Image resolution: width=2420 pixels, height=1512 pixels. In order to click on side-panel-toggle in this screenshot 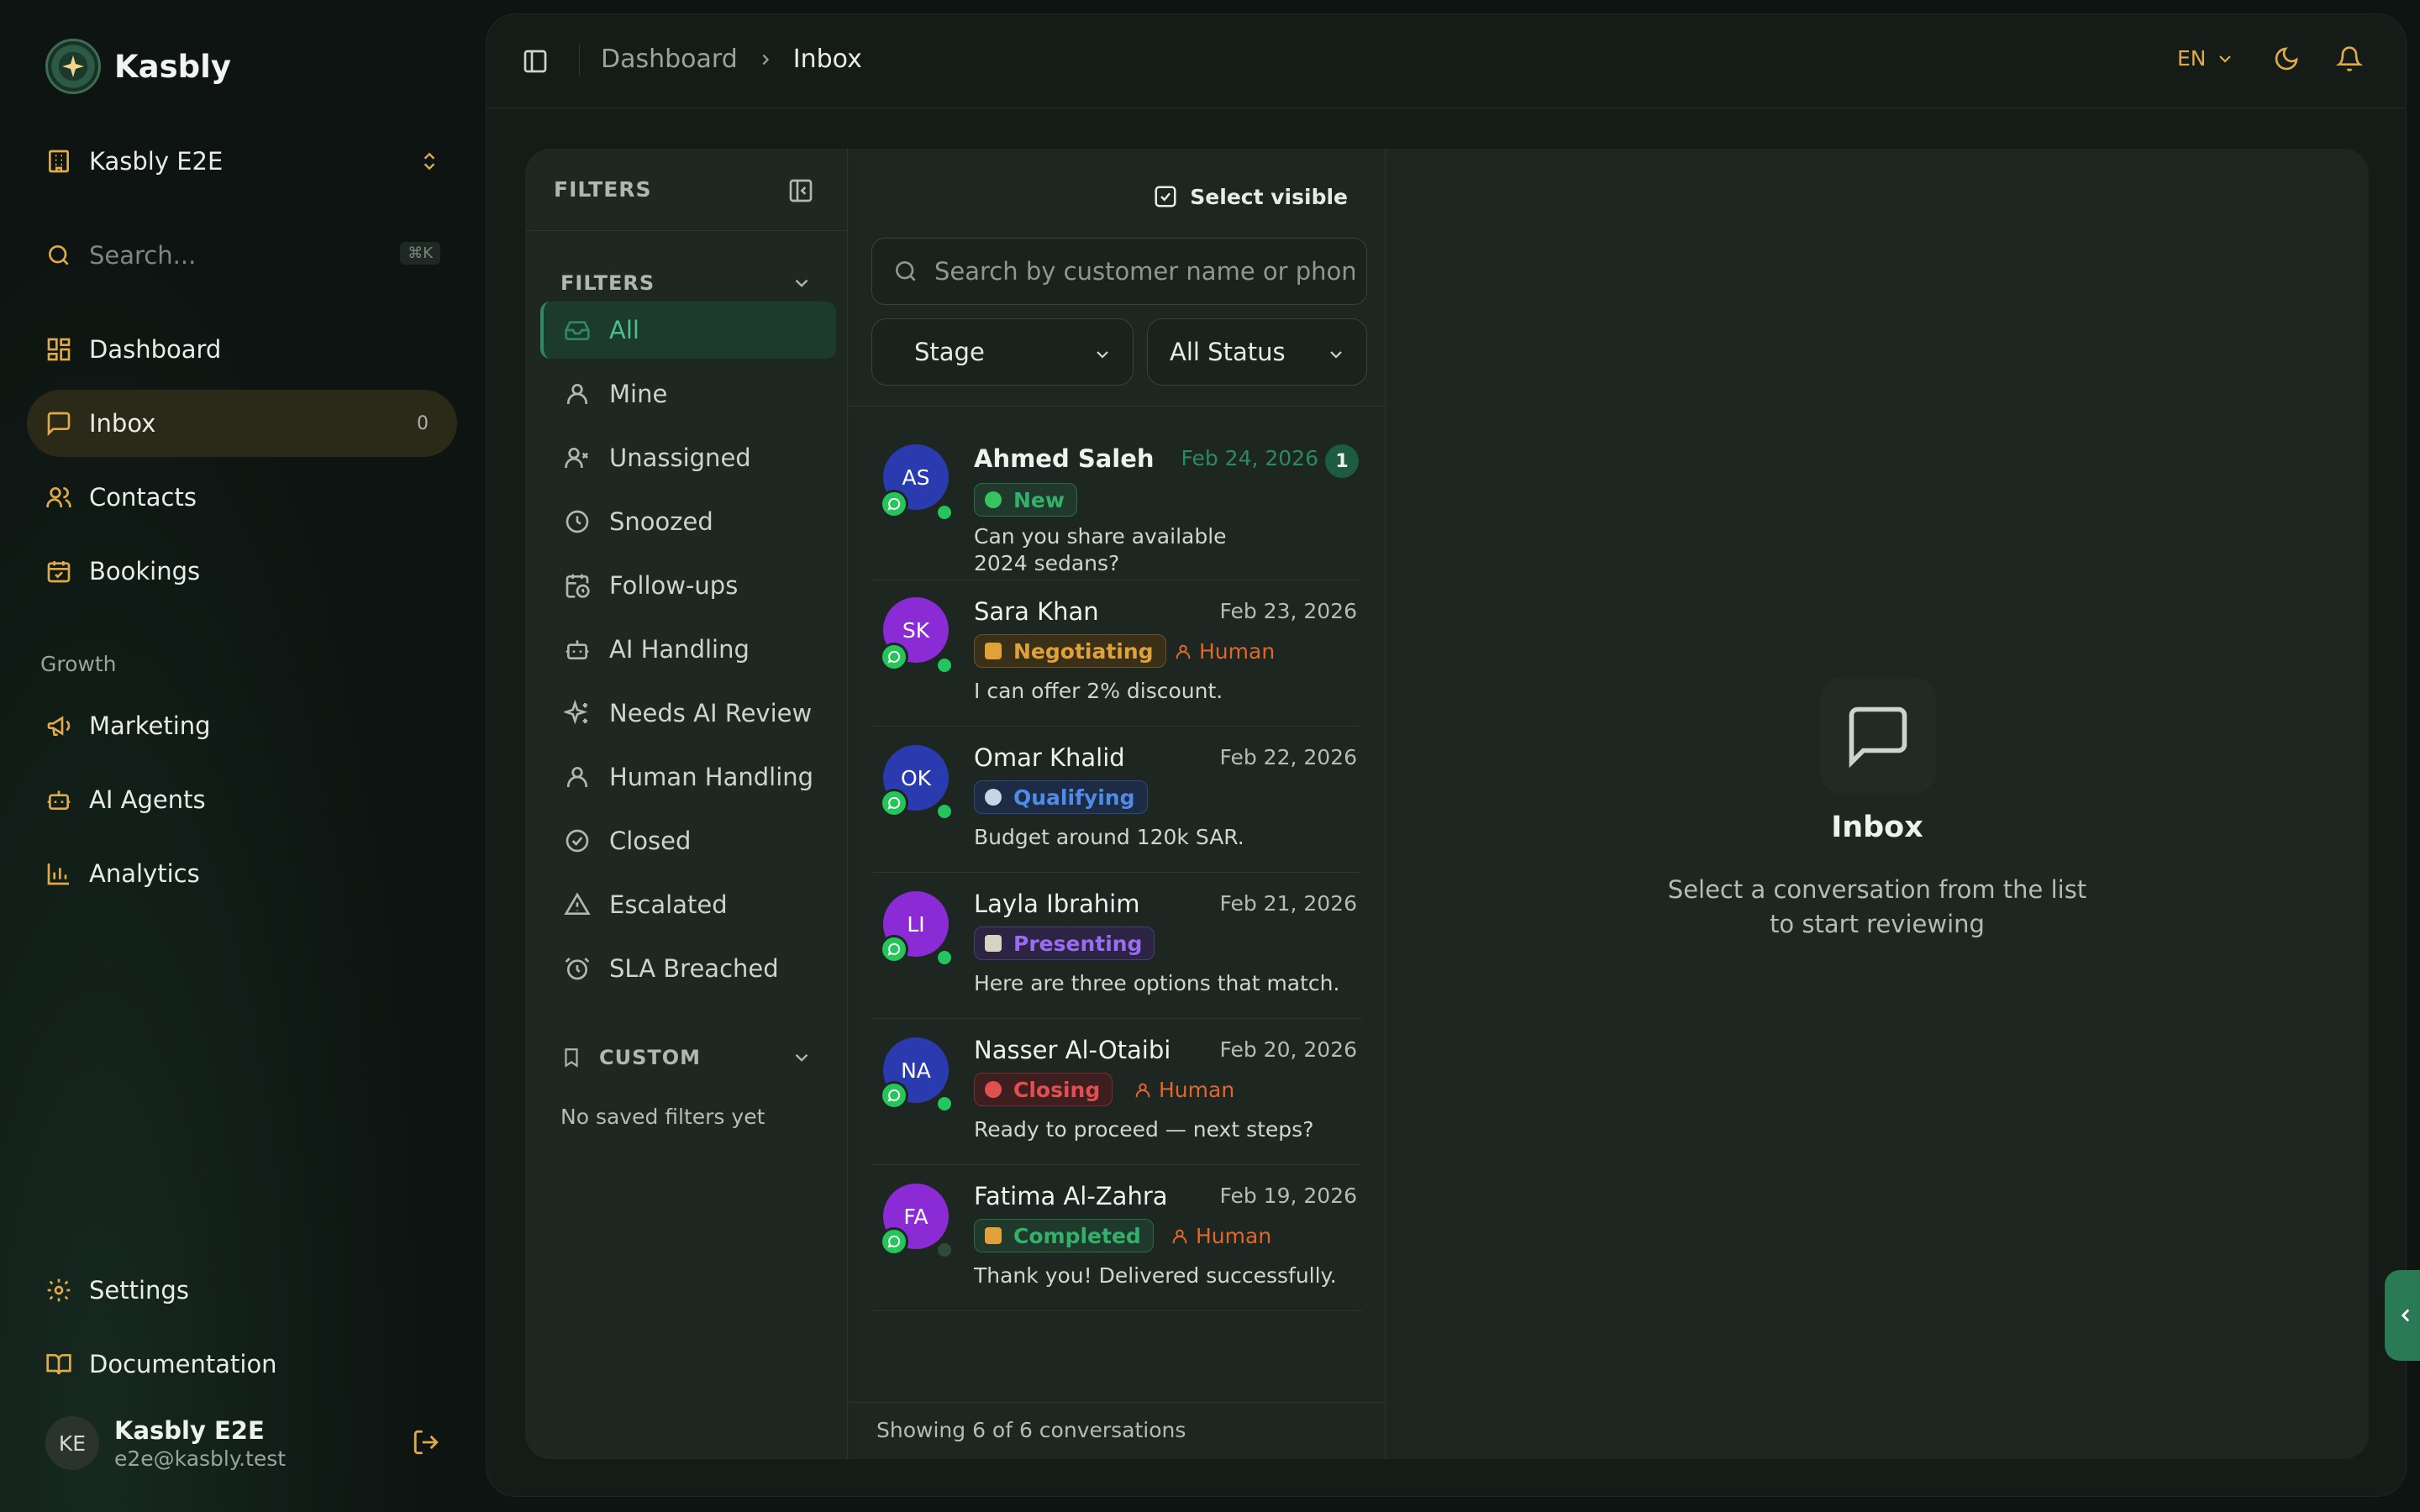, I will do `click(2402, 1315)`.